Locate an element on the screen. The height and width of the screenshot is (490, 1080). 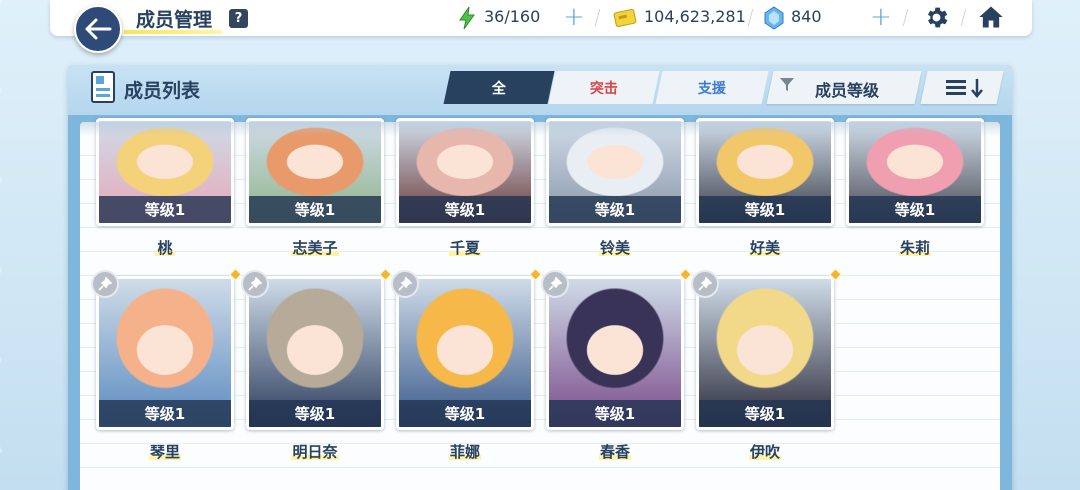
member-name: 千夏 is located at coordinates (464, 248).